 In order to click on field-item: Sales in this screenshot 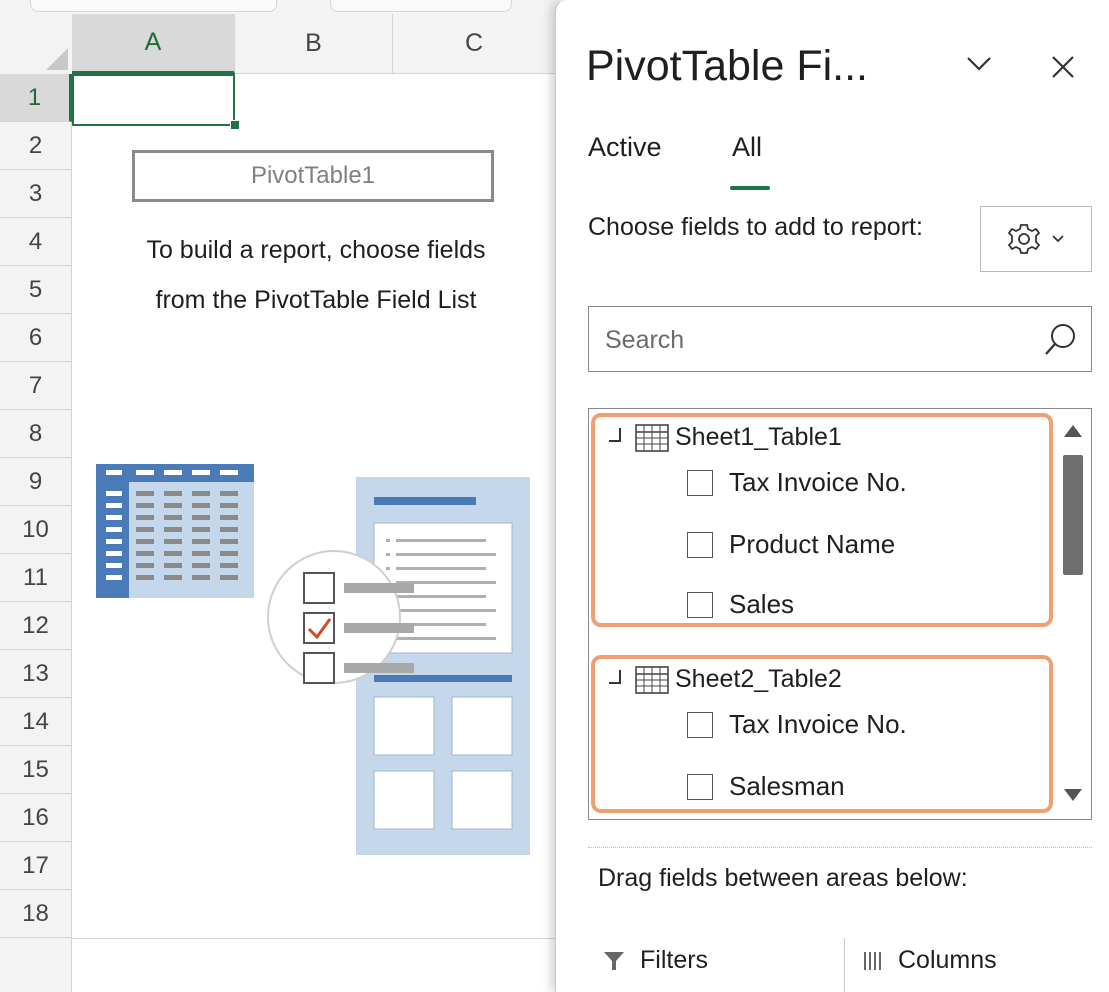, I will do `click(740, 604)`.